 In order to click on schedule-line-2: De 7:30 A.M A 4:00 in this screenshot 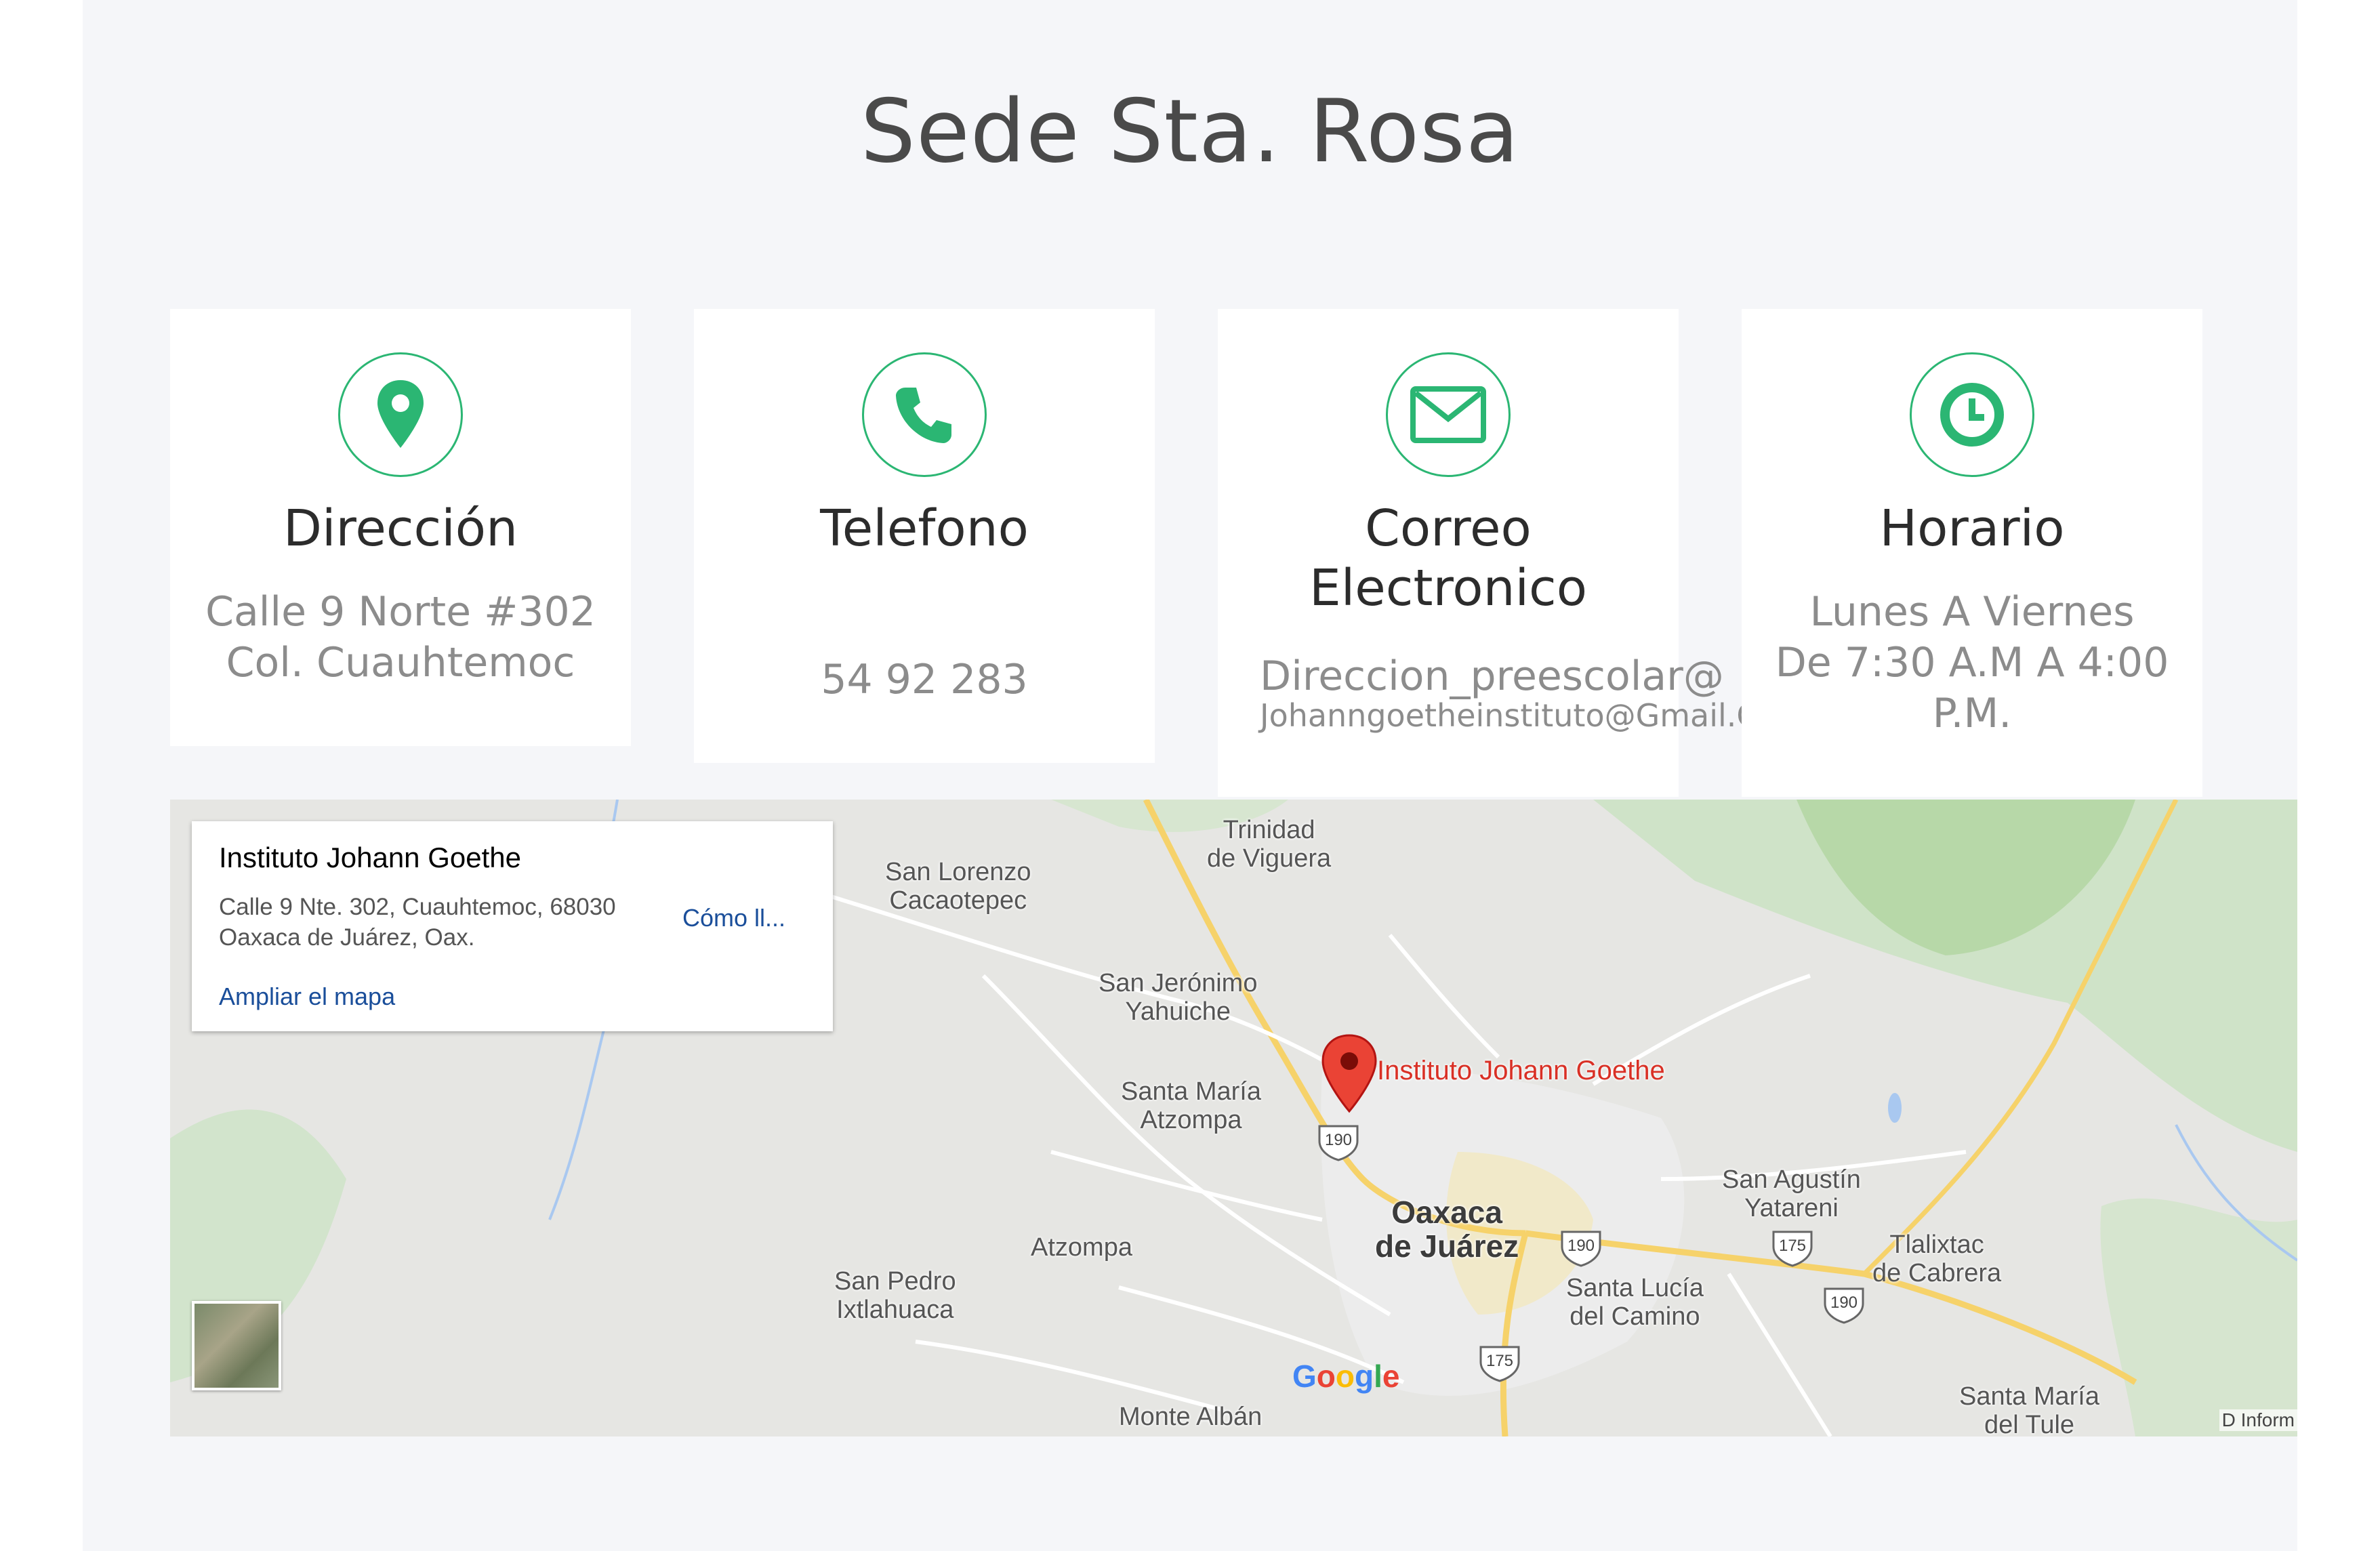, I will do `click(1972, 662)`.